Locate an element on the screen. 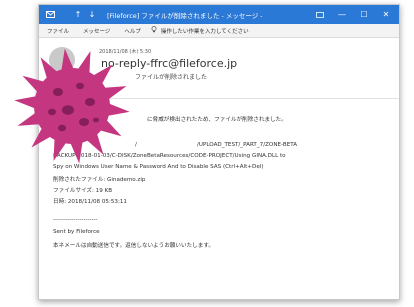 Image resolution: width=414 pixels, height=307 pixels. redo-icon: ↓ is located at coordinates (92, 14).